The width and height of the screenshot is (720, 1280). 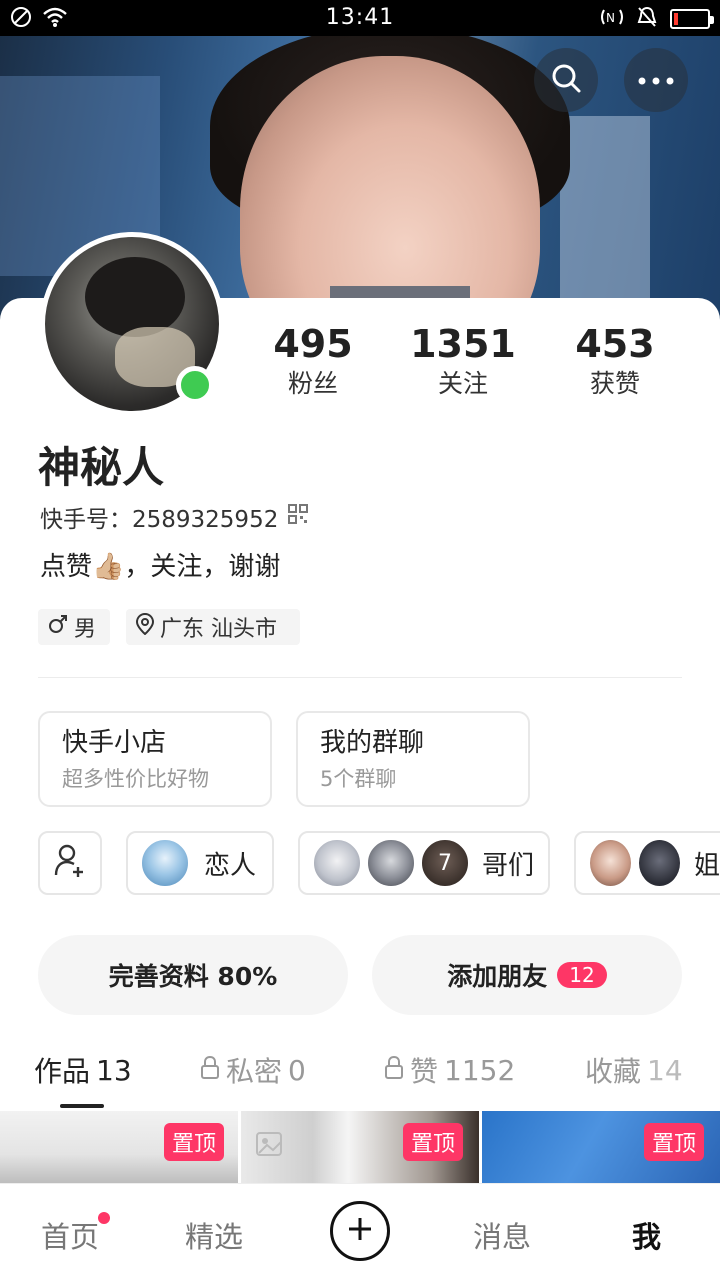 I want to click on stat-label: 获赞, so click(x=614, y=383).